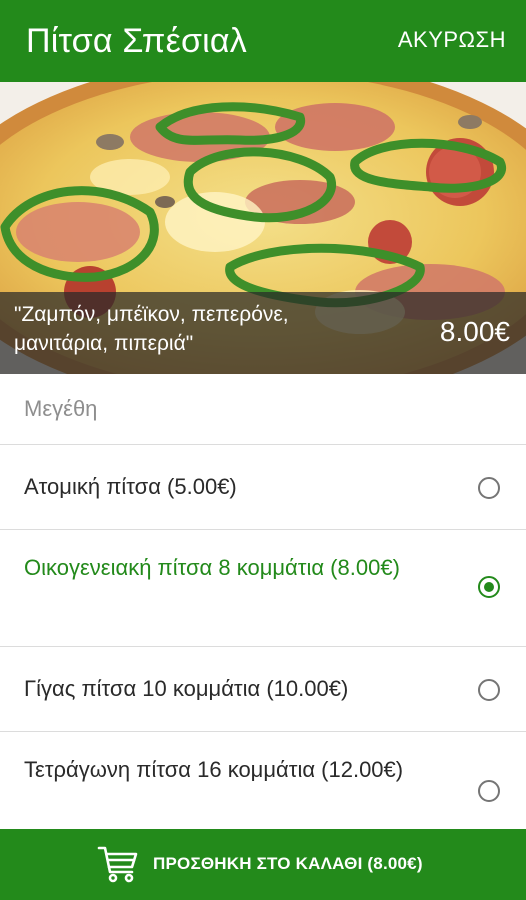 Image resolution: width=526 pixels, height=900 pixels. I want to click on sizes-heading: Μεγέθη, so click(61, 408).